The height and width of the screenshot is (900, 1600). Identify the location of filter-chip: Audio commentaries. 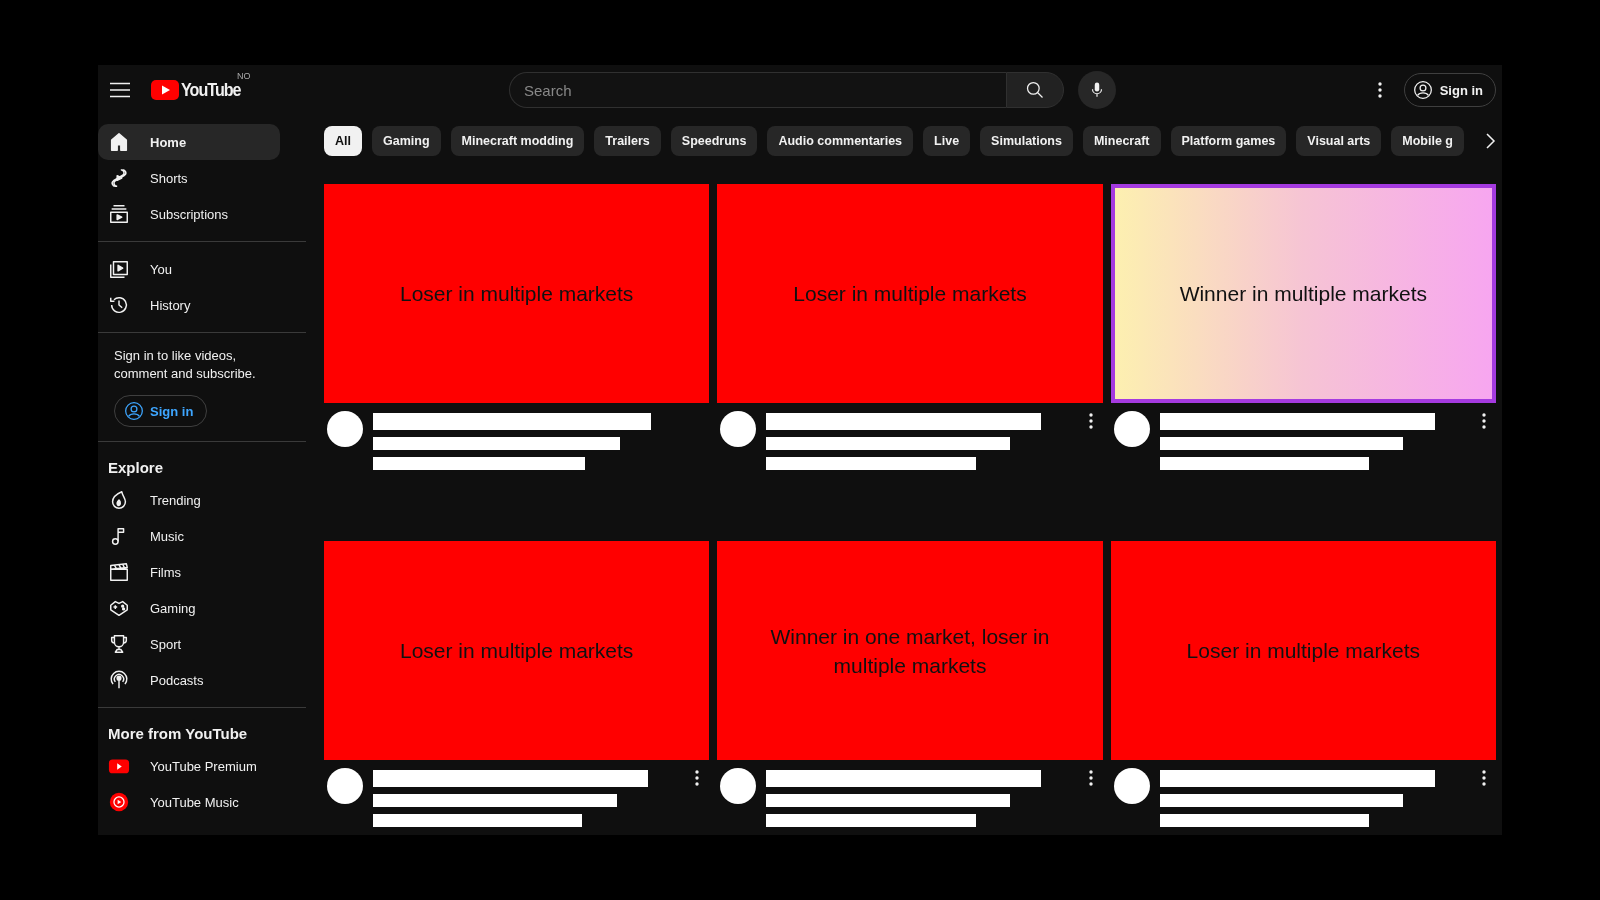
(840, 141).